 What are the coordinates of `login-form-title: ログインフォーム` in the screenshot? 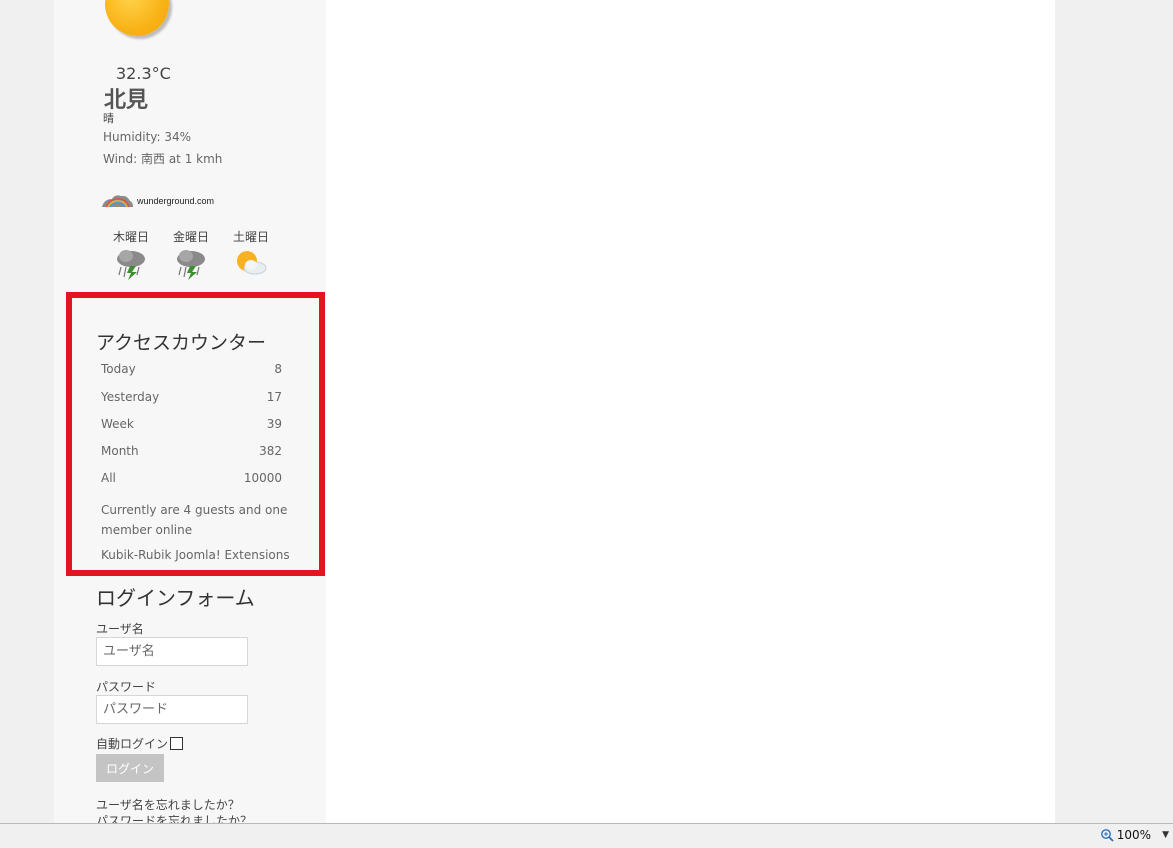 It's located at (175, 598).